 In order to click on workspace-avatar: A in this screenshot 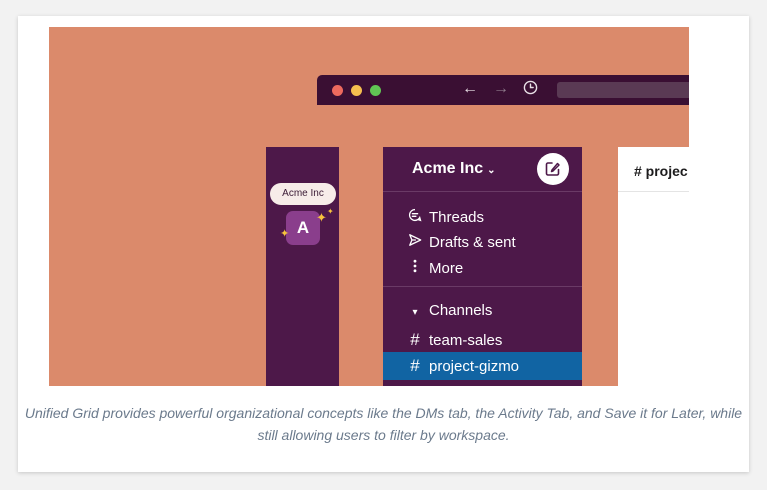, I will do `click(303, 228)`.